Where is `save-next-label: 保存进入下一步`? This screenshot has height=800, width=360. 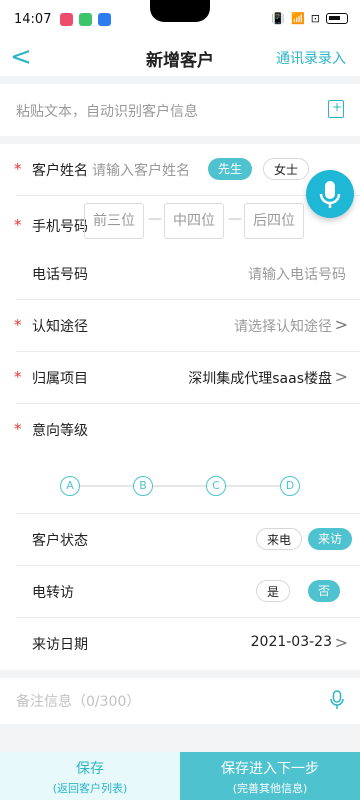
save-next-label: 保存进入下一步 is located at coordinates (270, 769).